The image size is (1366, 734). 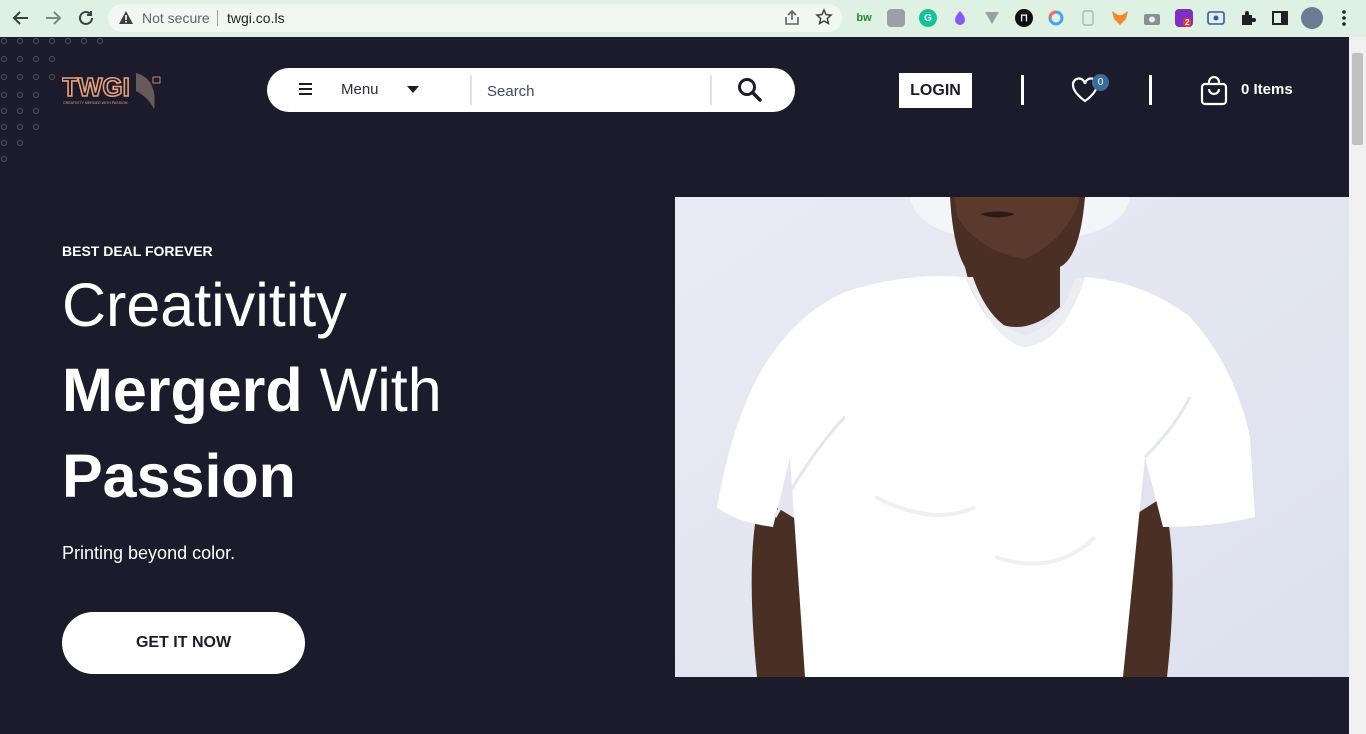 I want to click on color-ext-icon, so click(x=960, y=18).